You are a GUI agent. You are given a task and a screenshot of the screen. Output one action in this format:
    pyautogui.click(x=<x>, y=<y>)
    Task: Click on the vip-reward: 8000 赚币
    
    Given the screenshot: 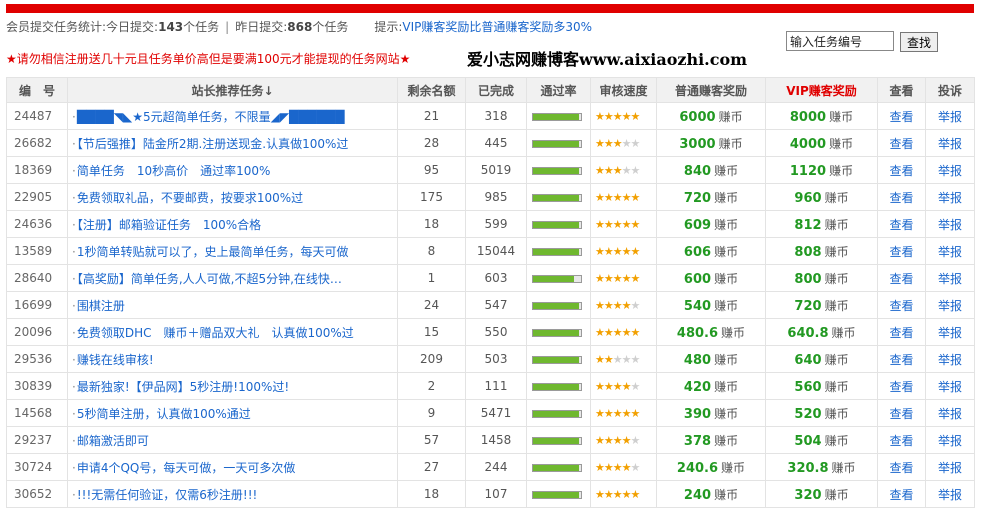 What is the action you would take?
    pyautogui.click(x=821, y=116)
    